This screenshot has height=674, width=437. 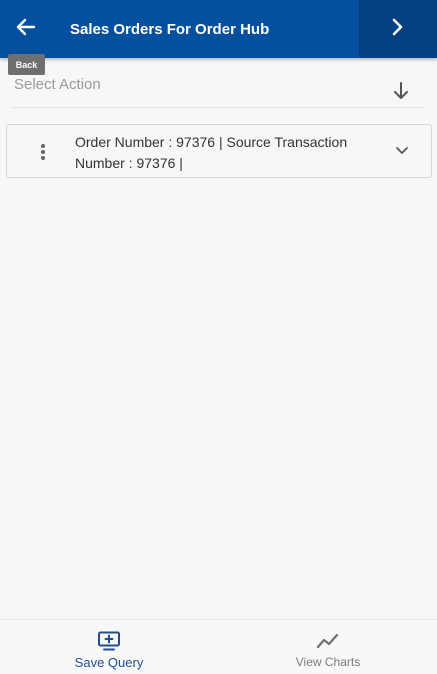 I want to click on select-action-label: Select Action, so click(x=57, y=84).